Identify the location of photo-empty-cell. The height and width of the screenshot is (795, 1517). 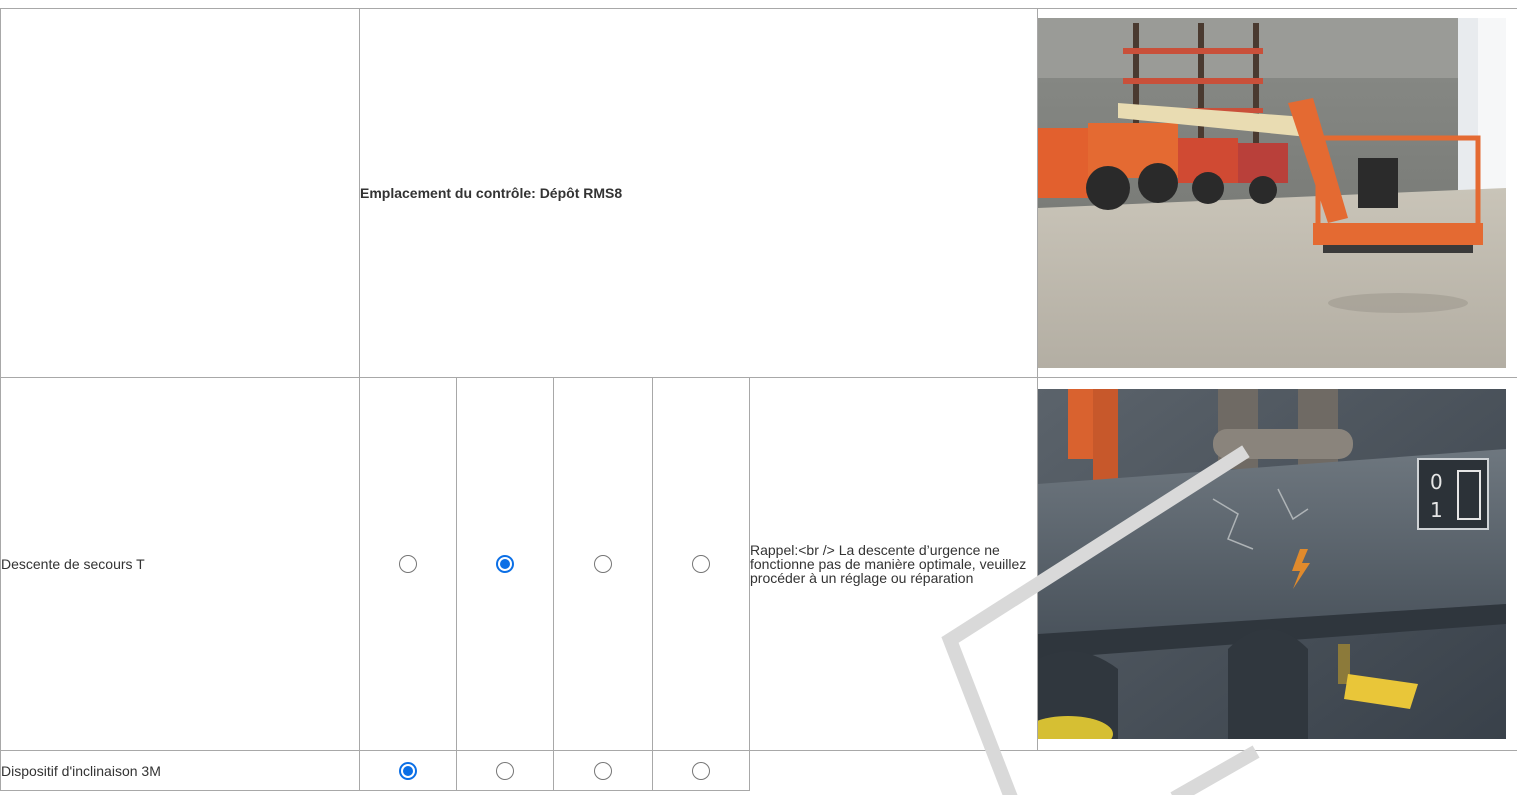
(1277, 771).